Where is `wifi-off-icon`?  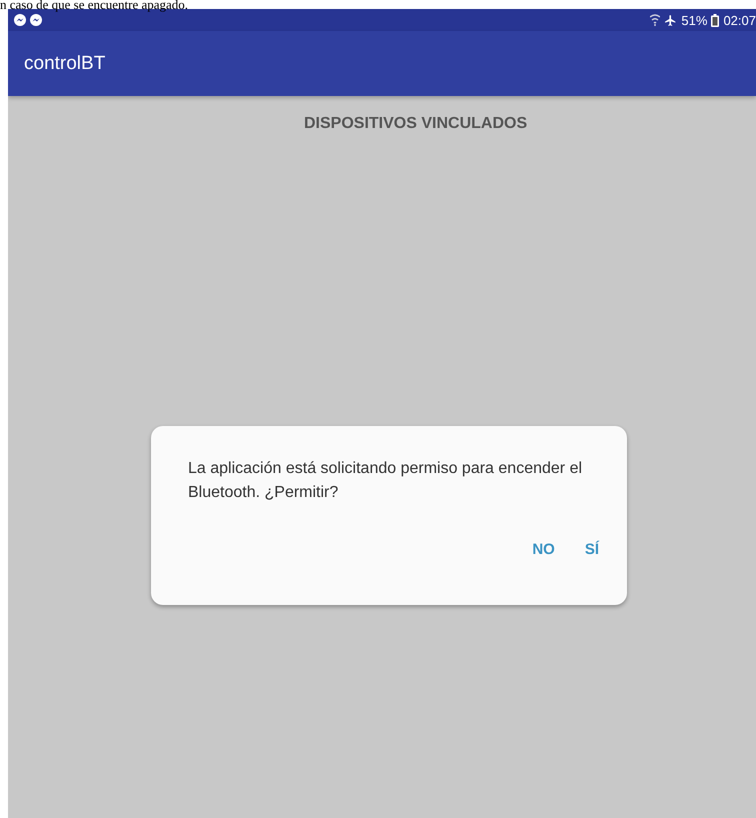
wifi-off-icon is located at coordinates (655, 20).